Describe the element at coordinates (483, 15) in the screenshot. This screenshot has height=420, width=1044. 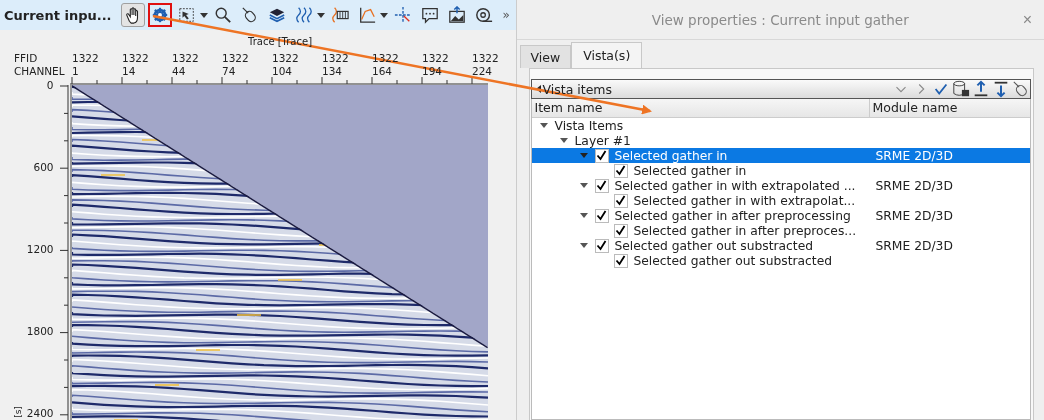
I see `tape-measure-icon` at that location.